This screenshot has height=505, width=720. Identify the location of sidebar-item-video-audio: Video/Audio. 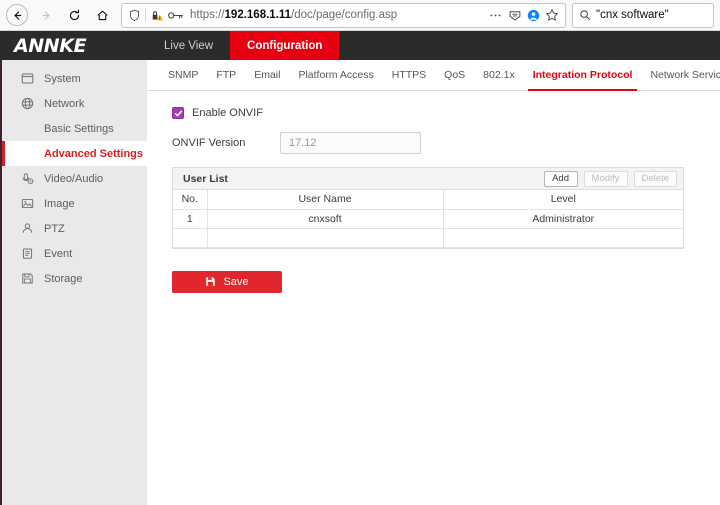
(74, 178).